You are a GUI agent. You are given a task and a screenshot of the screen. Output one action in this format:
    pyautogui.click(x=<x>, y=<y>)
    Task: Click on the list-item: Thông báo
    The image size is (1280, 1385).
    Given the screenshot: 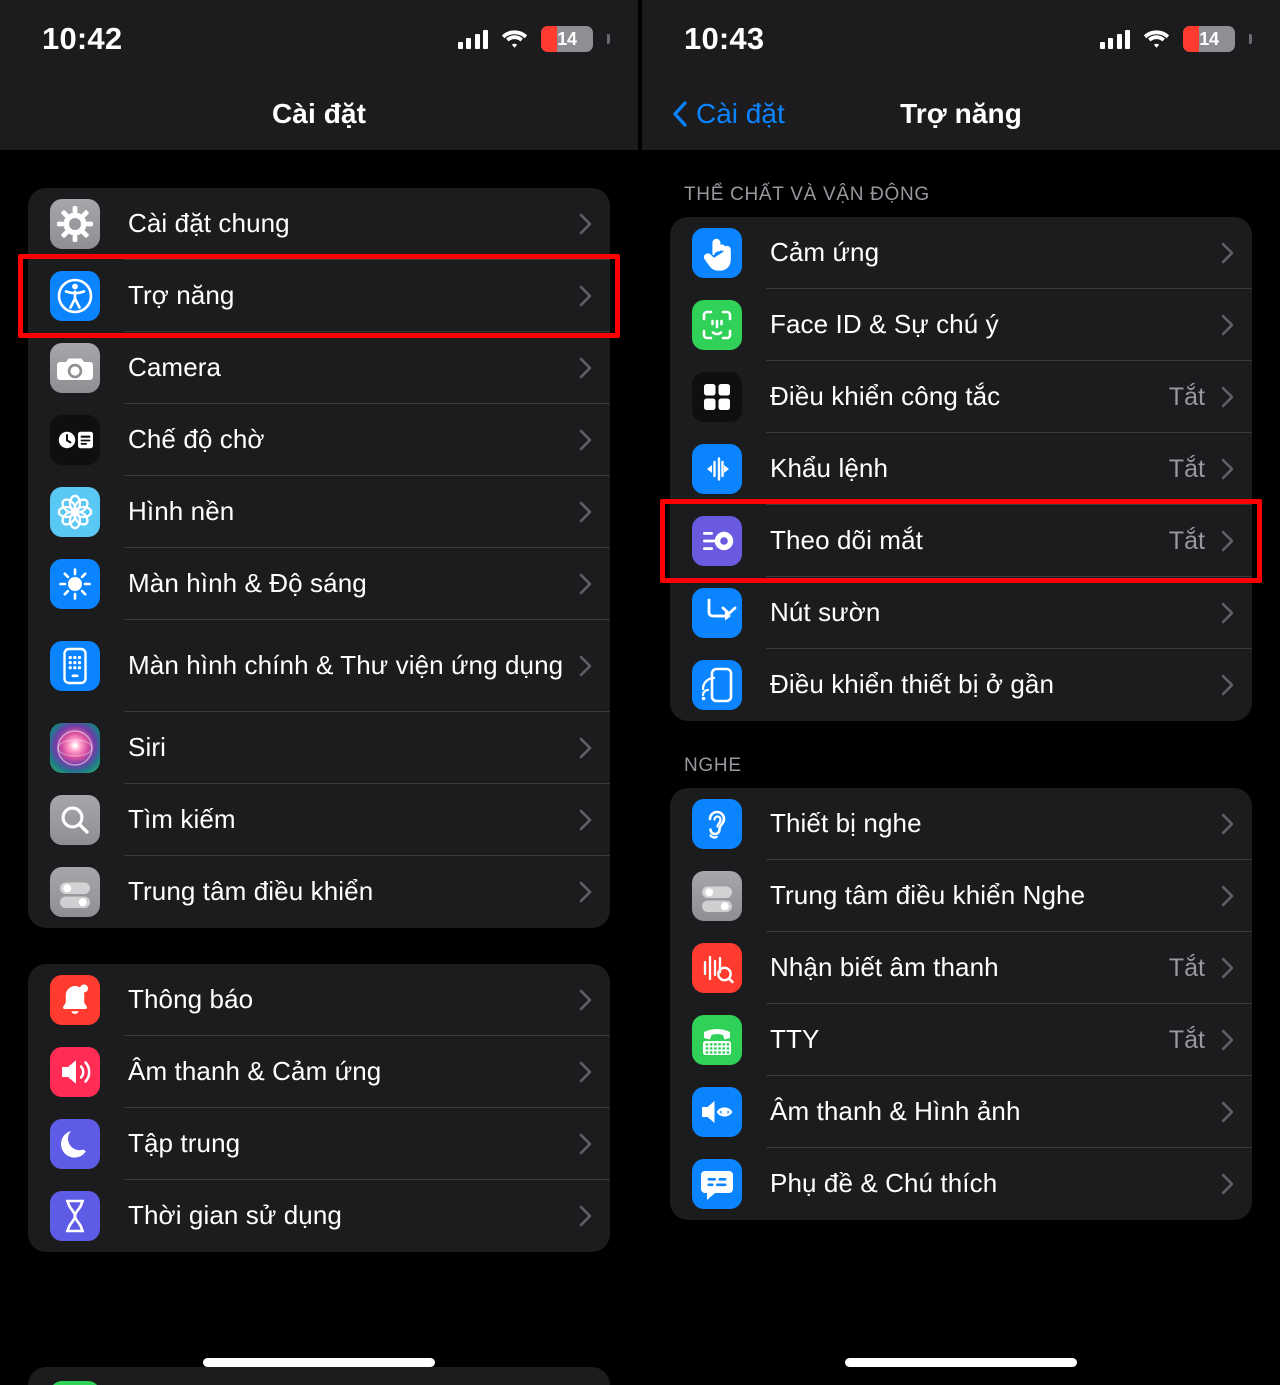 What is the action you would take?
    pyautogui.click(x=319, y=1000)
    